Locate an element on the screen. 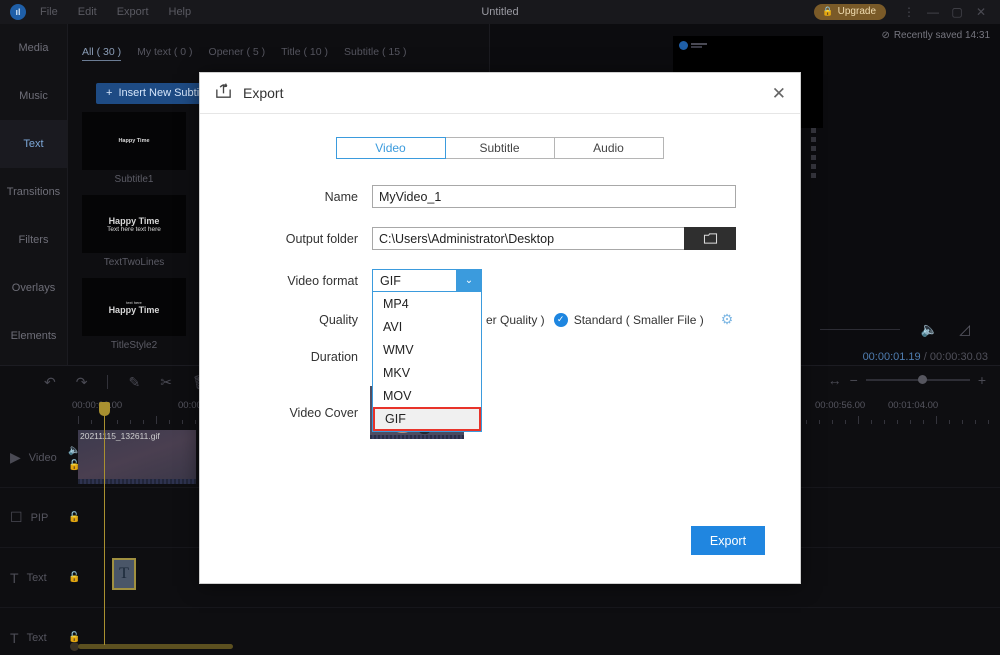 The image size is (1000, 655). export-type-tabs: Video Subtitle Audio is located at coordinates (500, 148).